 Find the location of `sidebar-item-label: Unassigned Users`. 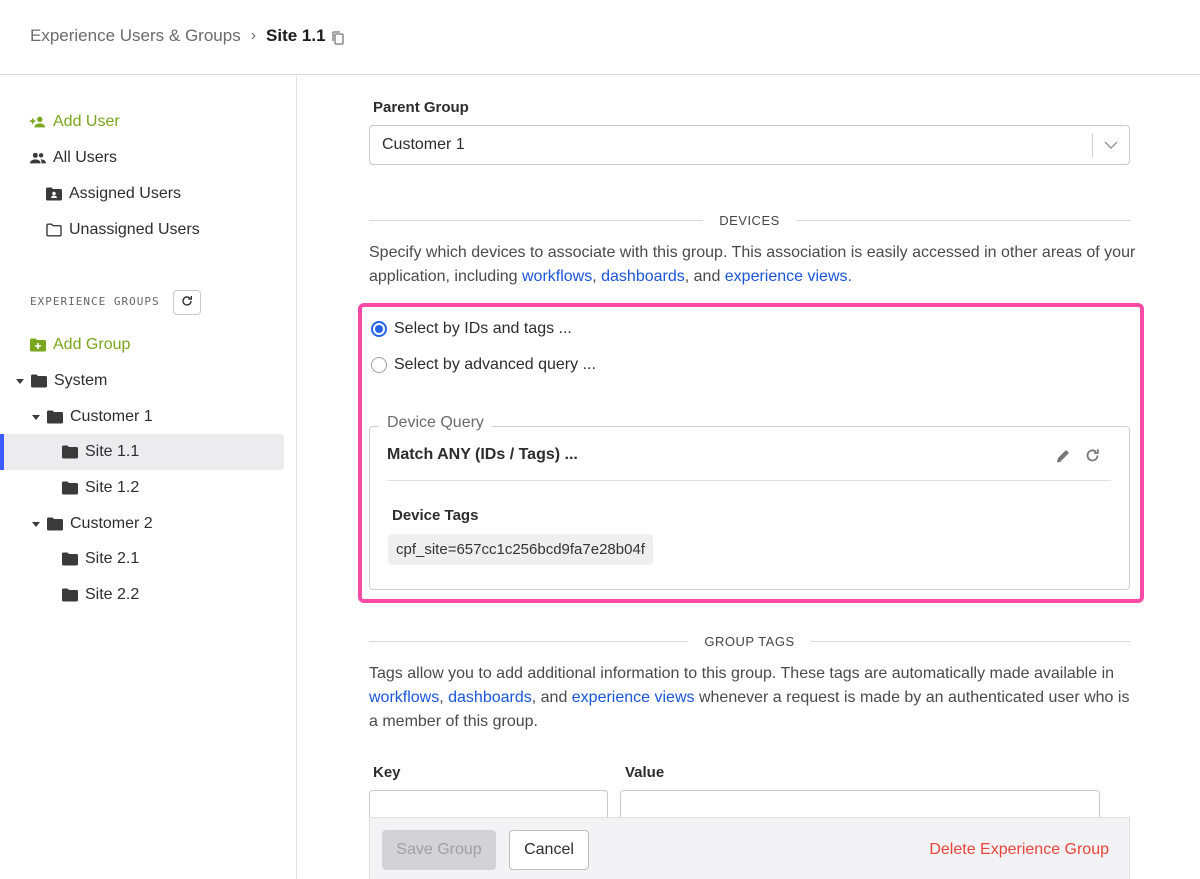

sidebar-item-label: Unassigned Users is located at coordinates (134, 229).